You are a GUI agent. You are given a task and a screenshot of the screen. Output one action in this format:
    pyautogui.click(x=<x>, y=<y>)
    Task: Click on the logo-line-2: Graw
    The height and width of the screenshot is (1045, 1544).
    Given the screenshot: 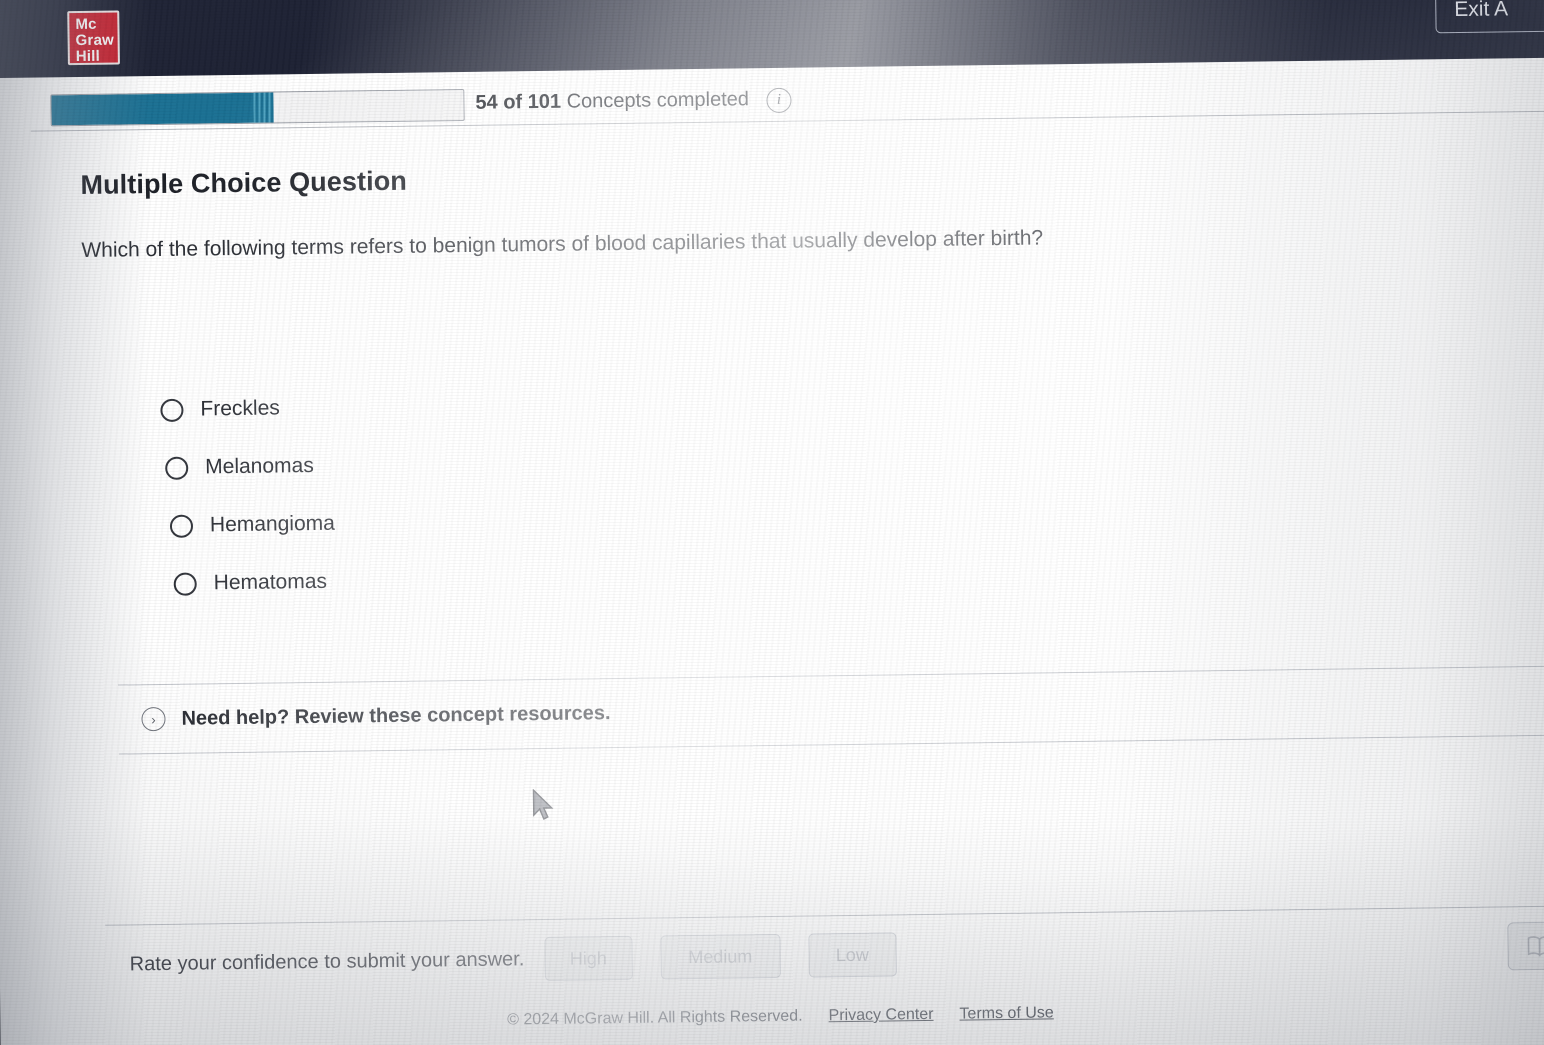 What is the action you would take?
    pyautogui.click(x=95, y=40)
    